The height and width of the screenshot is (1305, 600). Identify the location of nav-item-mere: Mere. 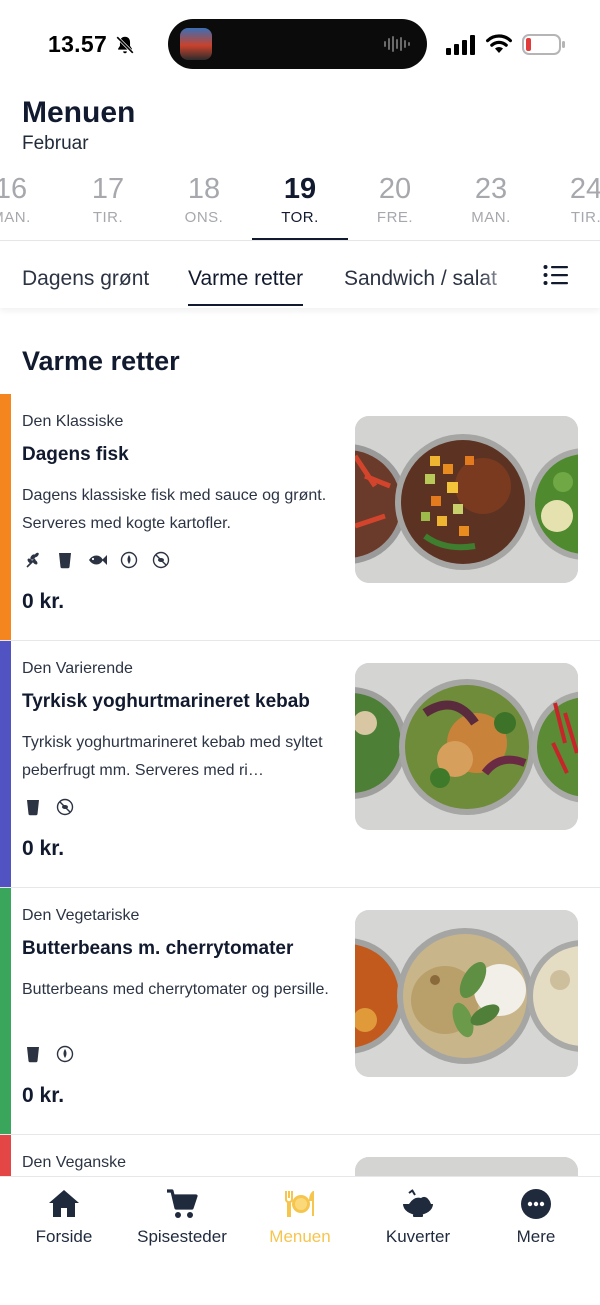
(536, 1217).